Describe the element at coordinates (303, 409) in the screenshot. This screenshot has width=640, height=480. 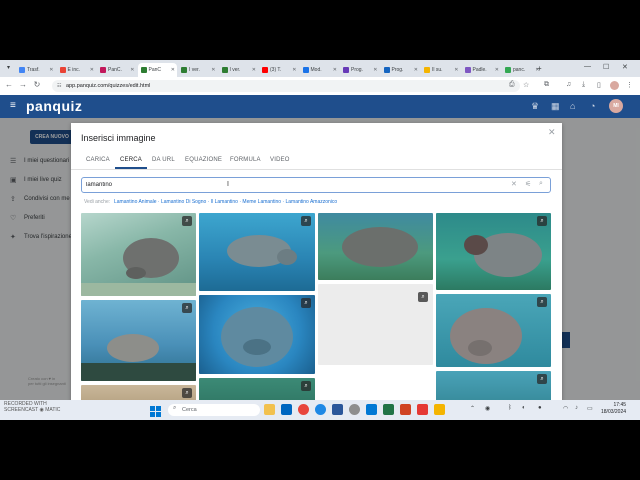
I see `chrome-icon` at that location.